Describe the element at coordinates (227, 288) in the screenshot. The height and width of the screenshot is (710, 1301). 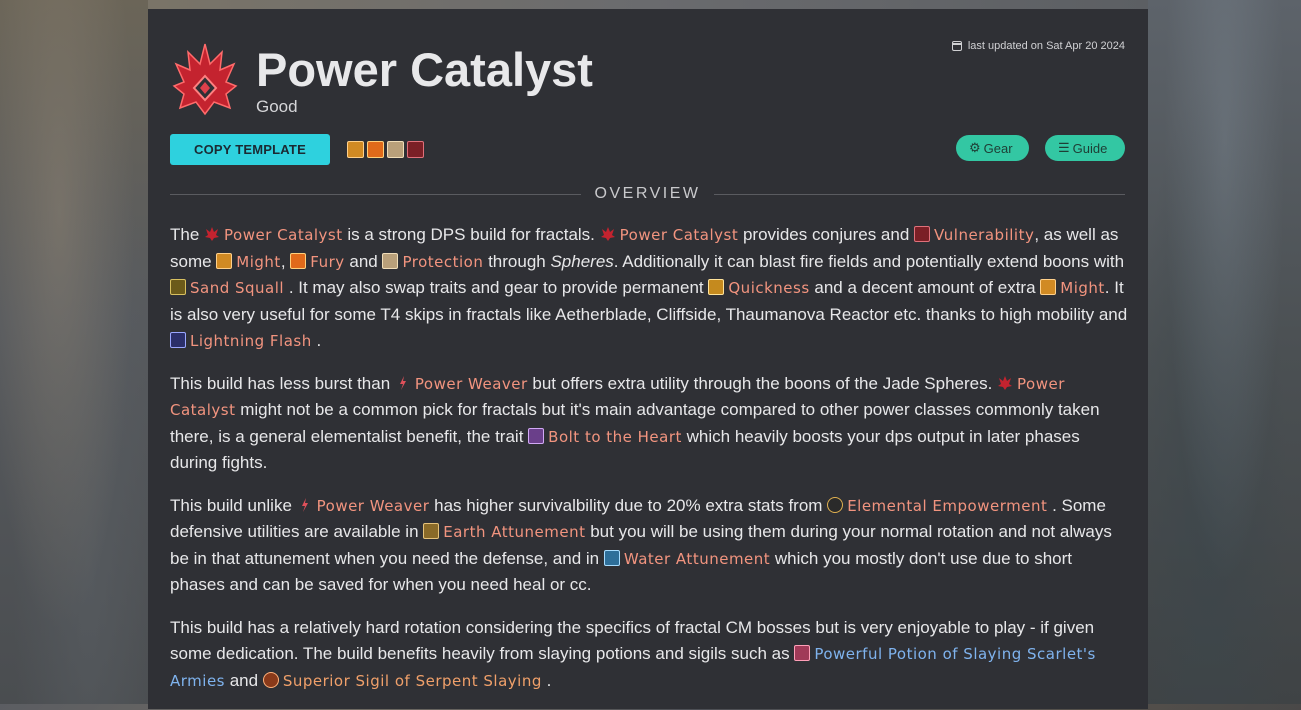
I see `sand-squall-link: Sand Squall` at that location.